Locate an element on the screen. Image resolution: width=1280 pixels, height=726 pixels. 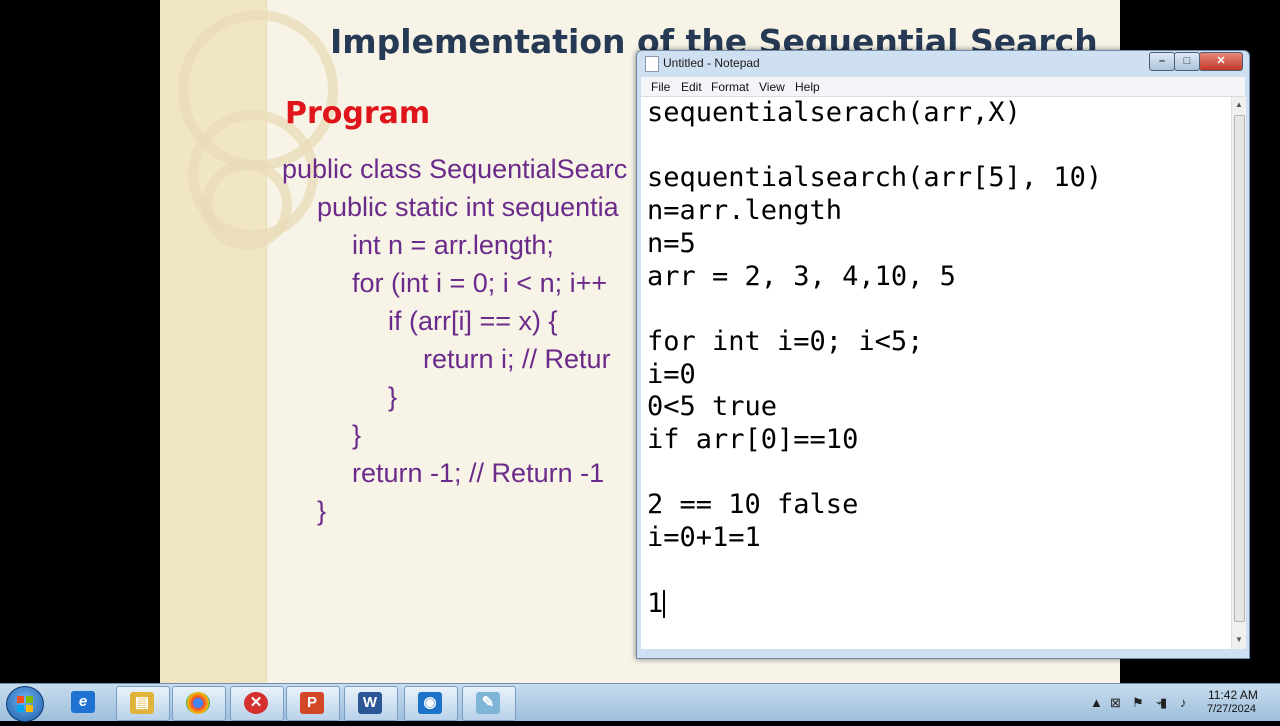
close-button: ✕ is located at coordinates (1221, 61).